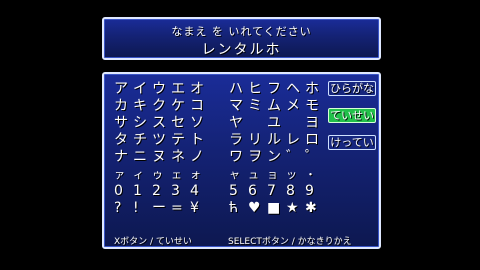 This screenshot has width=480, height=270. I want to click on character-key: ユ, so click(276, 123).